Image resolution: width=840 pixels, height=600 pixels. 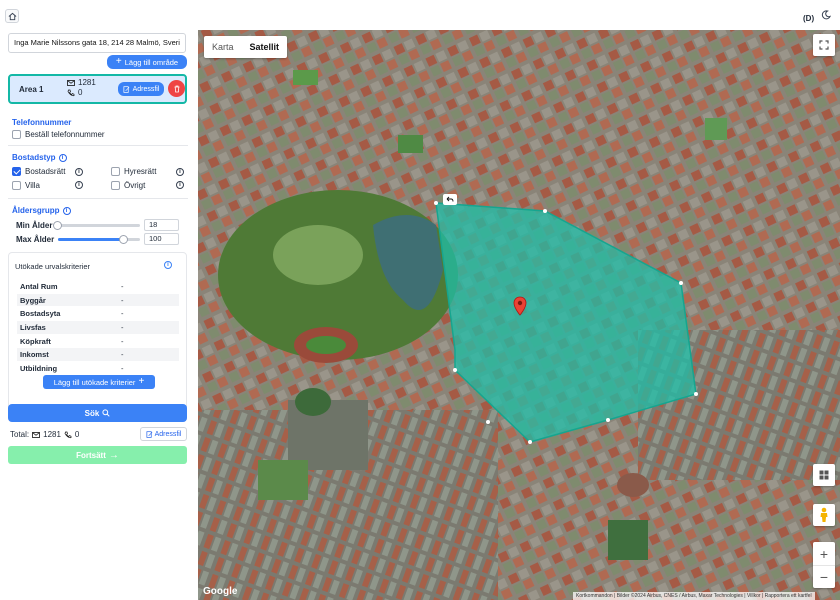 I want to click on pegman-icon, so click(x=824, y=514).